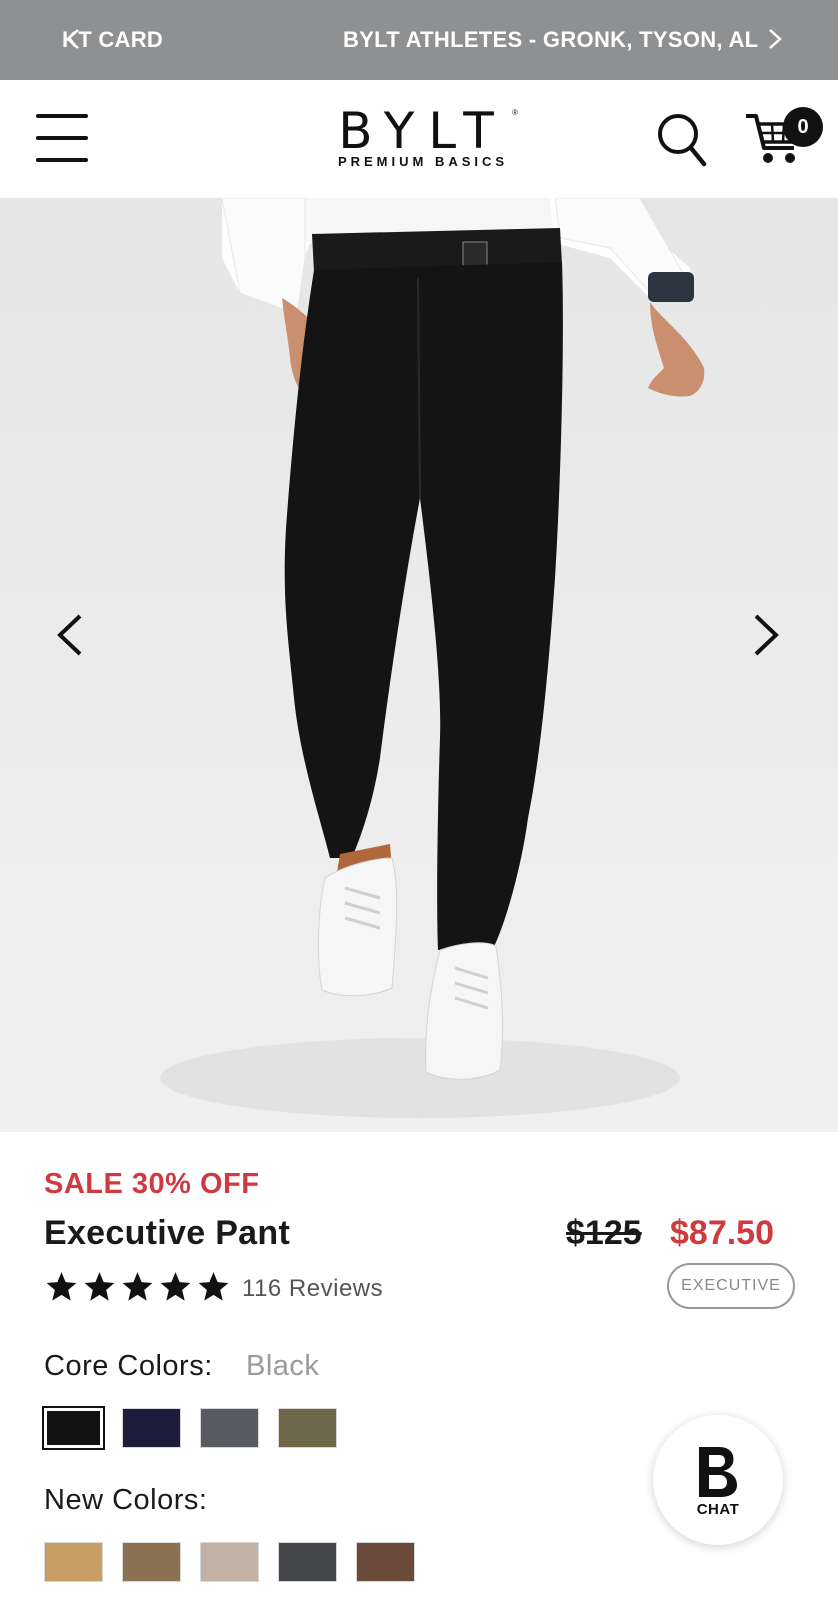 Image resolution: width=838 pixels, height=1600 pixels. Describe the element at coordinates (128, 1366) in the screenshot. I see `core-colors-label: Core Colors:` at that location.